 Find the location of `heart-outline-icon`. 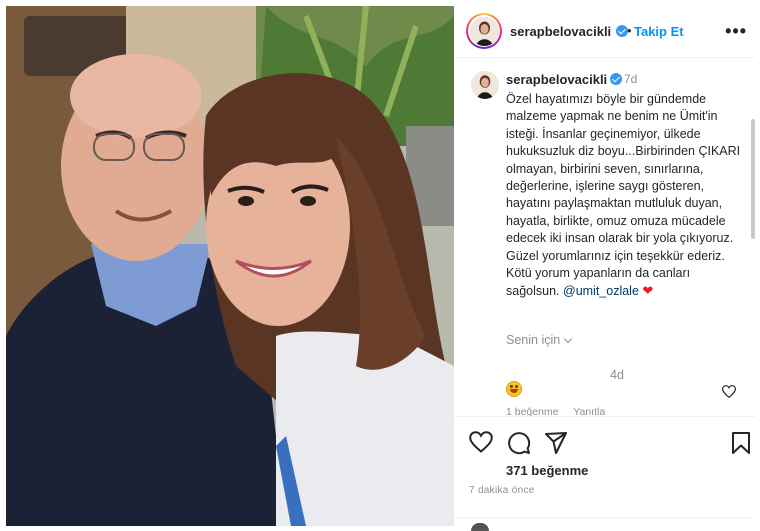

heart-outline-icon is located at coordinates (729, 394).